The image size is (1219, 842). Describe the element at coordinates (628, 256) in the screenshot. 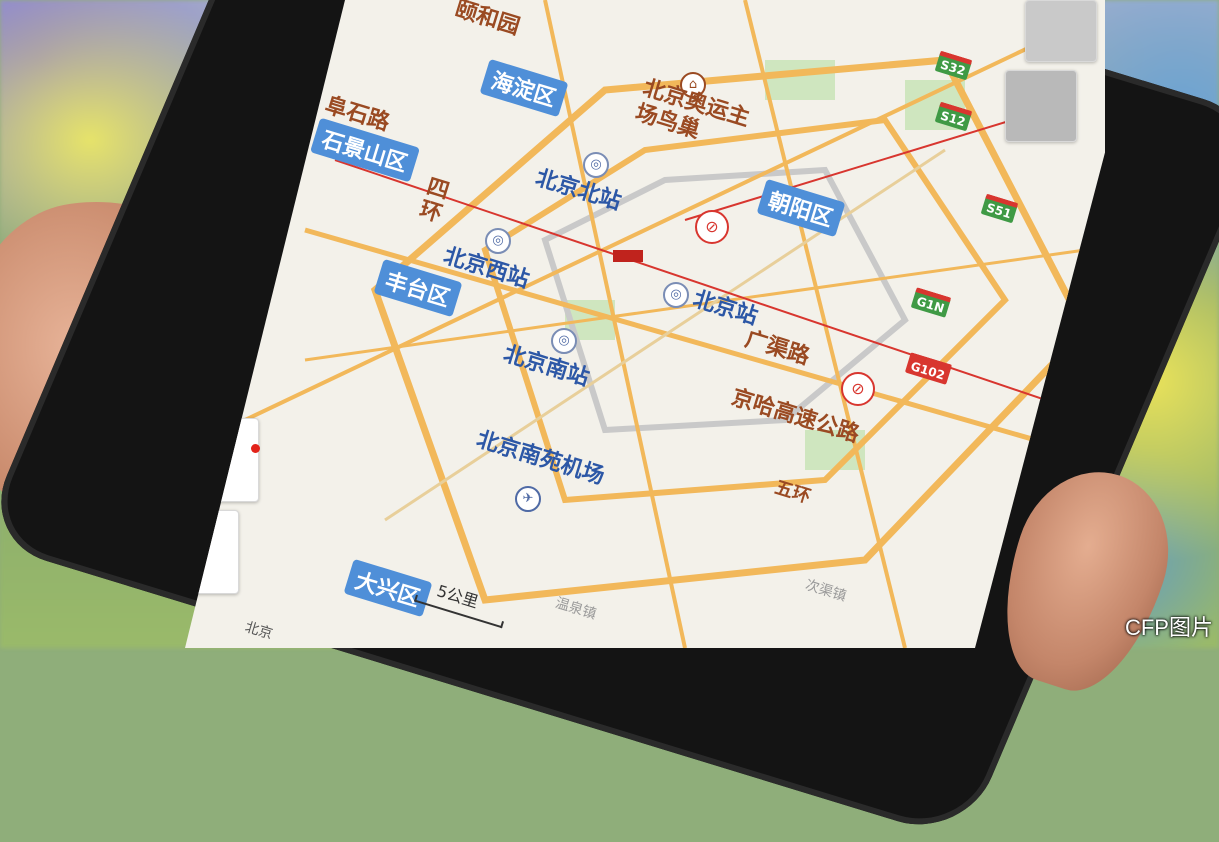

I see `tiananmen-icon` at that location.